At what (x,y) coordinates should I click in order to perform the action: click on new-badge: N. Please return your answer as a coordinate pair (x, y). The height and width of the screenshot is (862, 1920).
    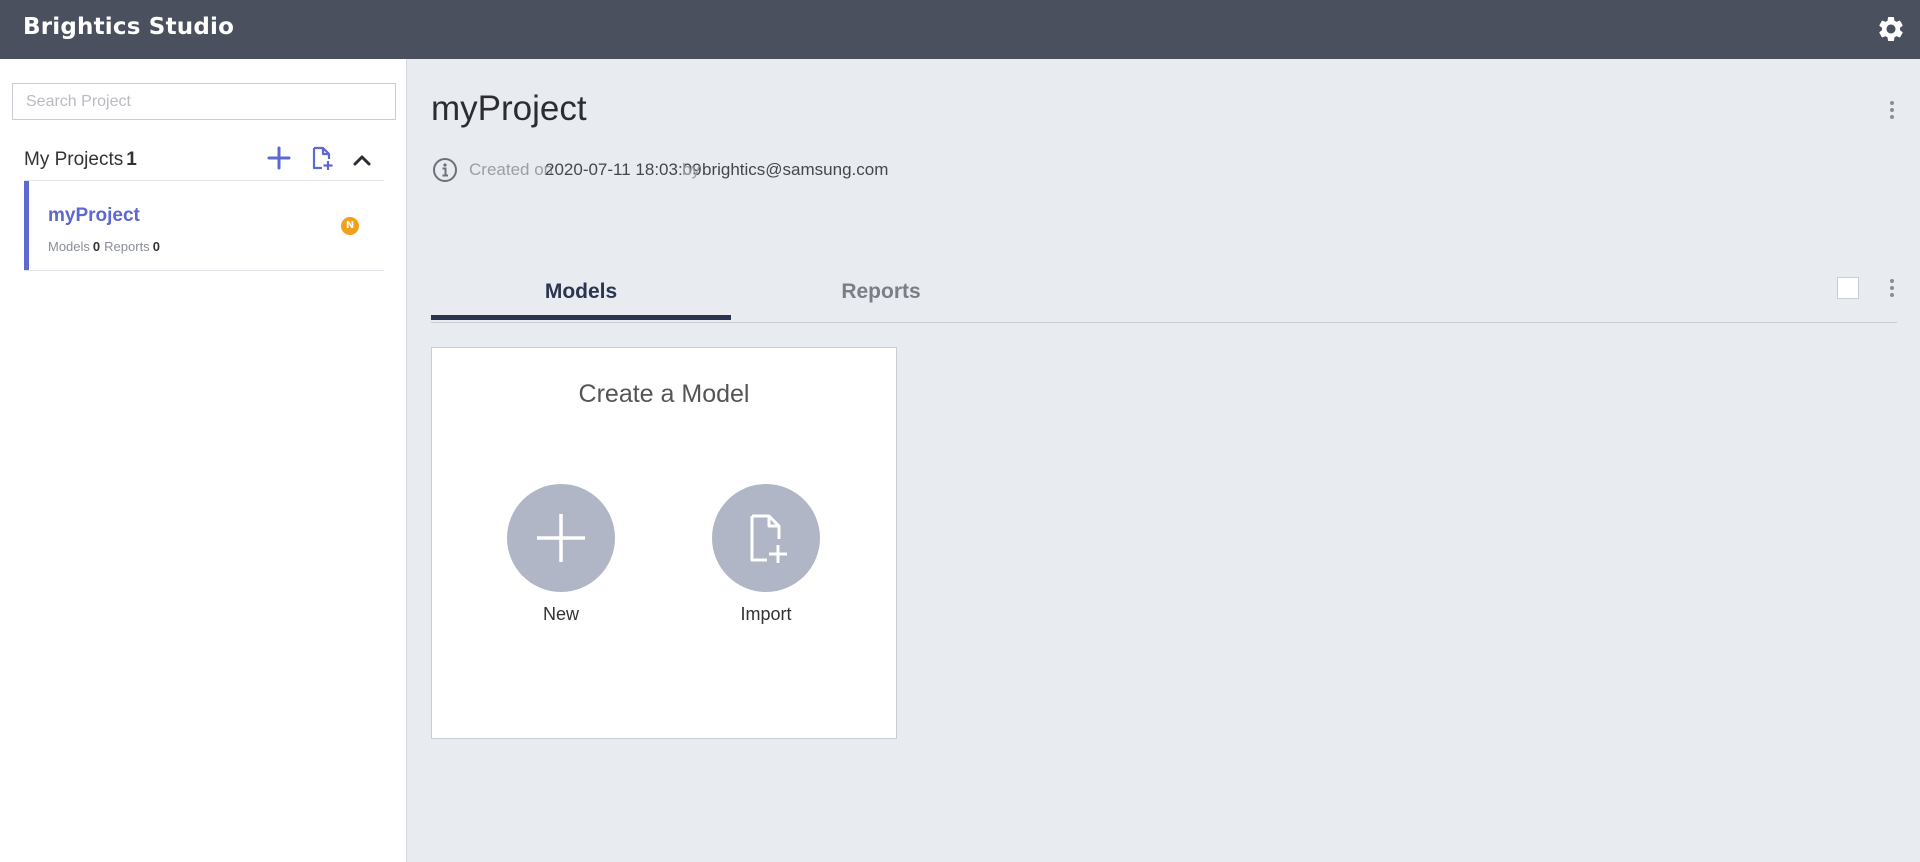
    Looking at the image, I should click on (350, 226).